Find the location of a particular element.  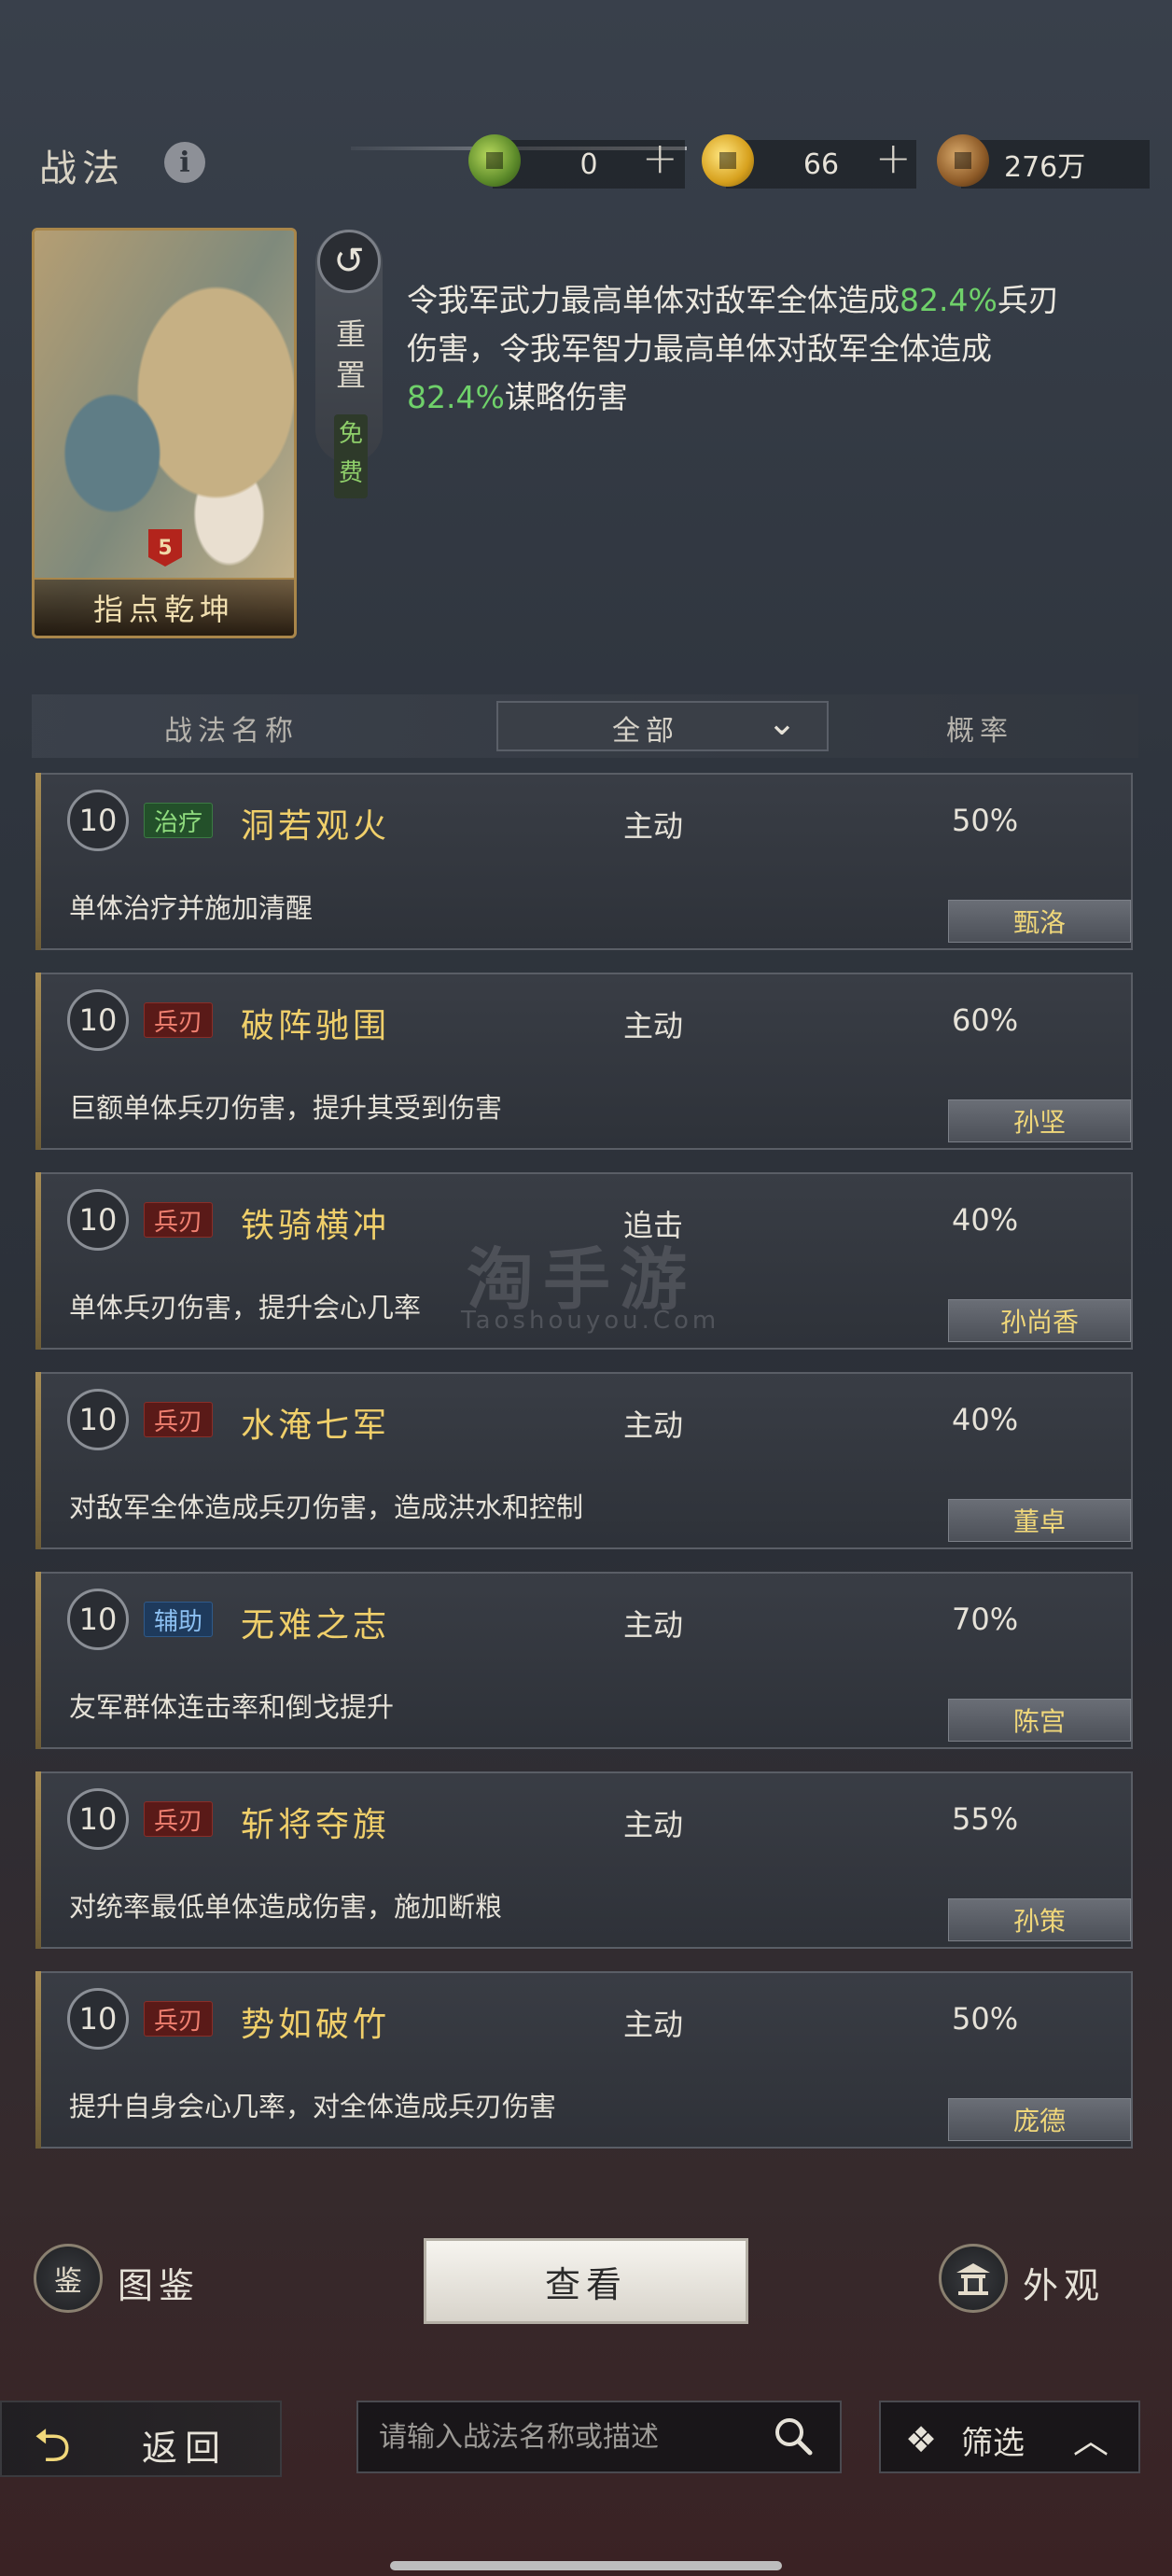

copper-amount: 276万 is located at coordinates (1045, 167).